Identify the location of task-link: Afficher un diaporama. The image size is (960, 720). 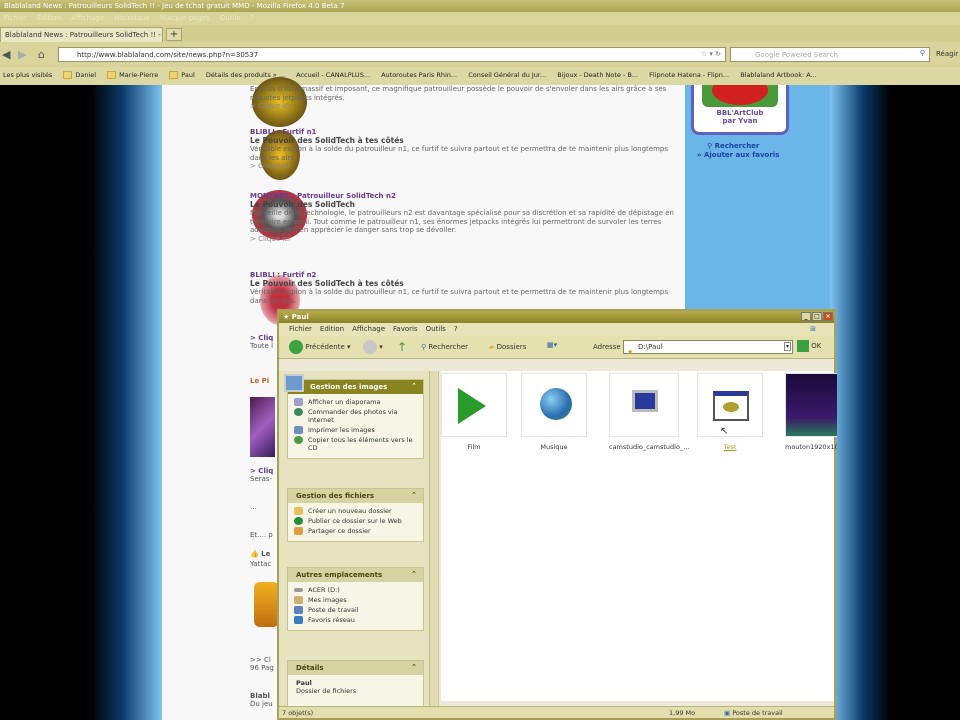
(355, 402).